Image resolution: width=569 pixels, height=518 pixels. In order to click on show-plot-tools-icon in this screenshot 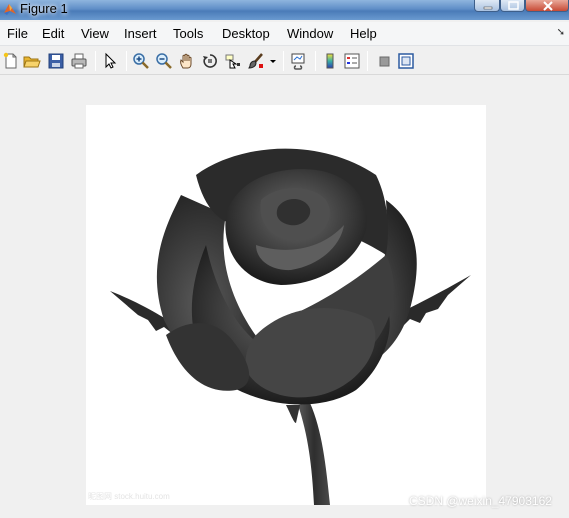, I will do `click(406, 61)`.